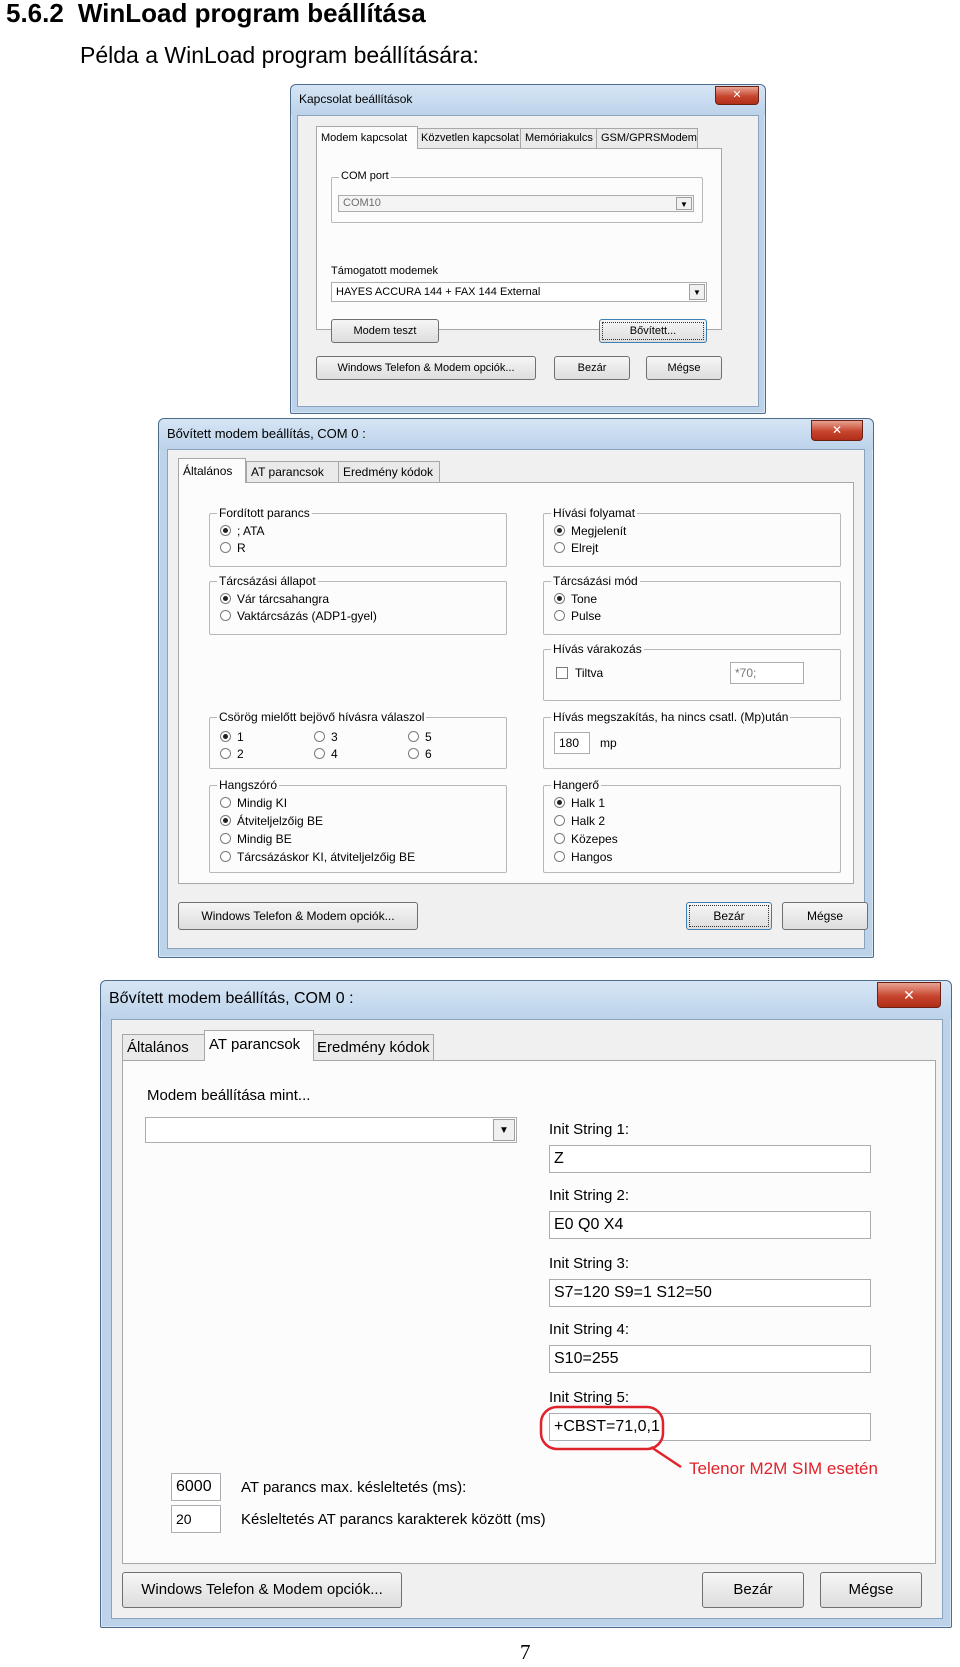  What do you see at coordinates (692, 604) in the screenshot?
I see `dial-mode-group: Tárcsázási mód Tone Pulse` at bounding box center [692, 604].